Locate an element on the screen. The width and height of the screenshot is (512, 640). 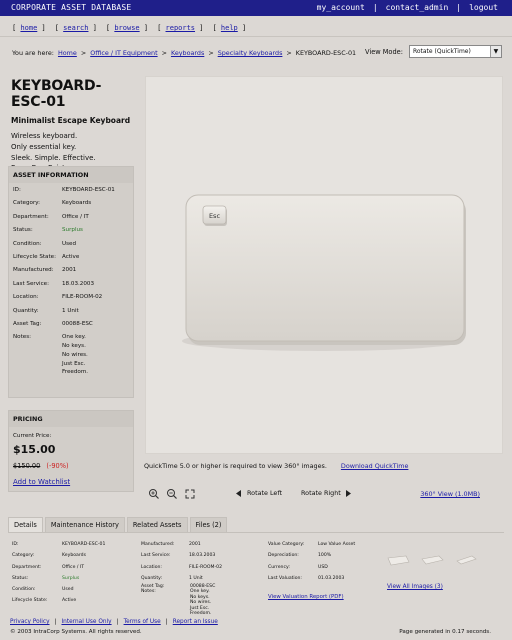
pricing-title: PRICING is located at coordinates (71, 419).